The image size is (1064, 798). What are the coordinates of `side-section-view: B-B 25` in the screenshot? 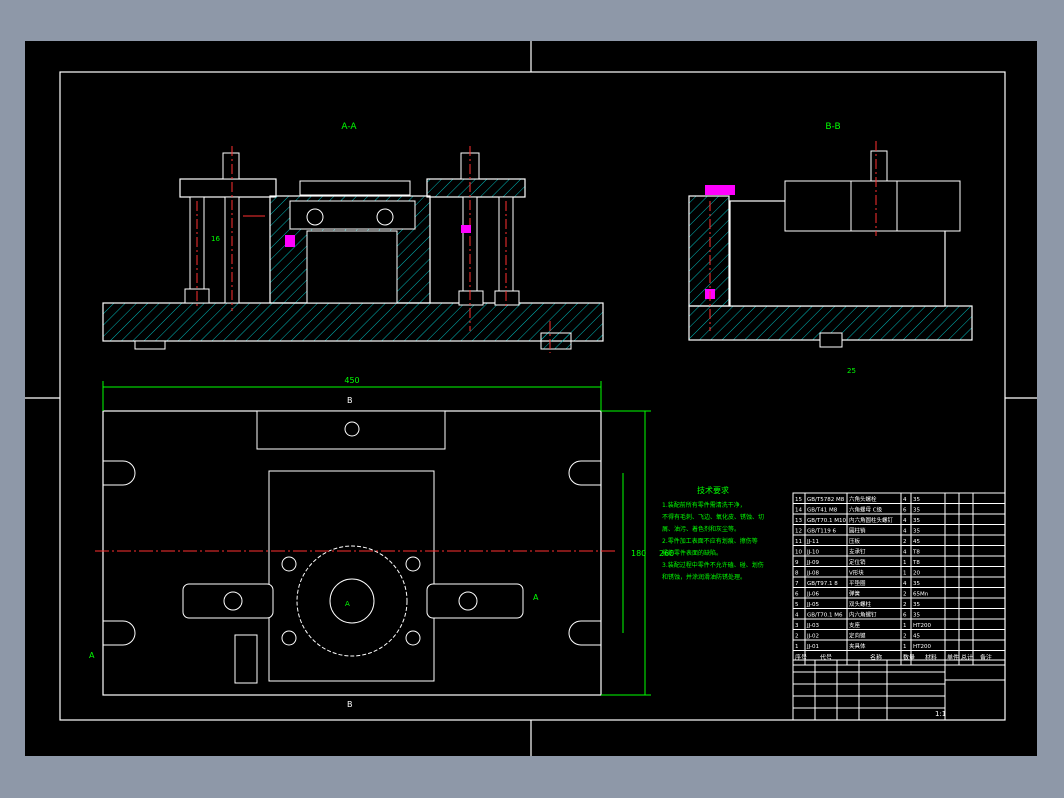 It's located at (830, 248).